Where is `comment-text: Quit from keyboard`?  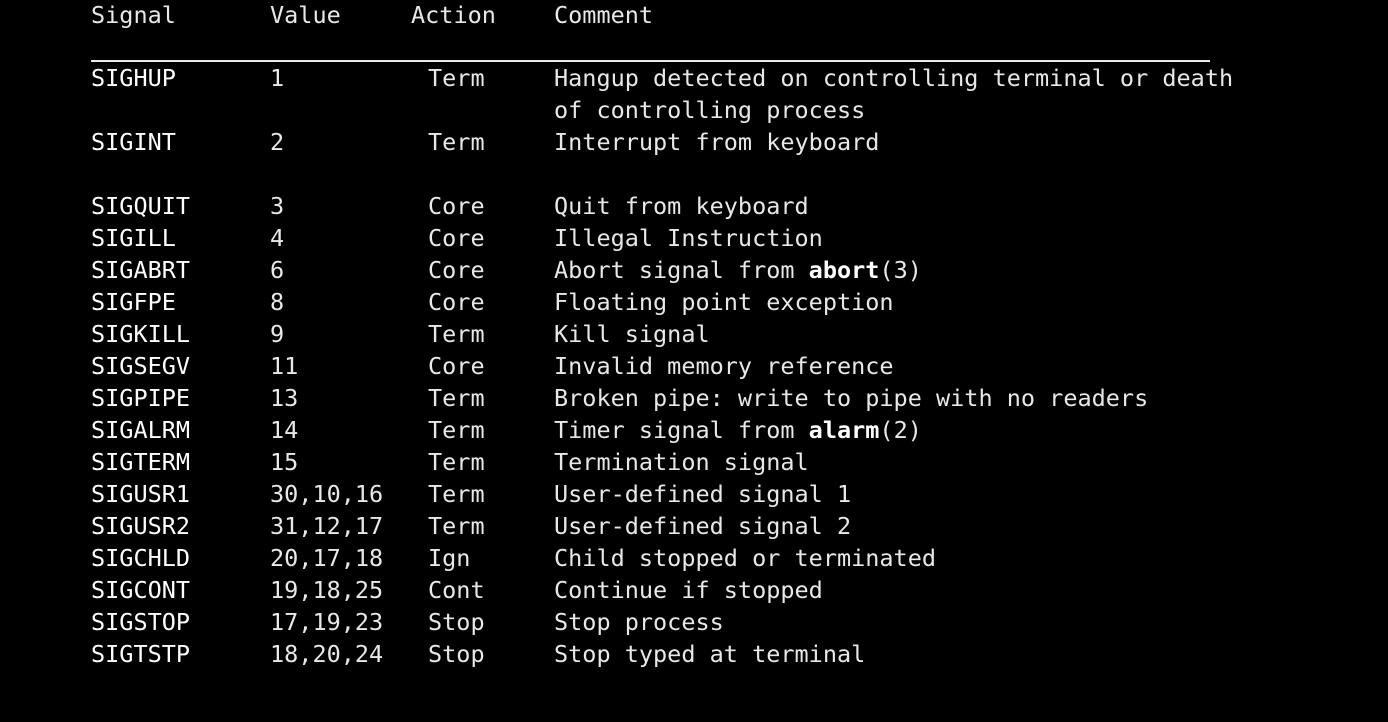
comment-text: Quit from keyboard is located at coordinates (681, 206).